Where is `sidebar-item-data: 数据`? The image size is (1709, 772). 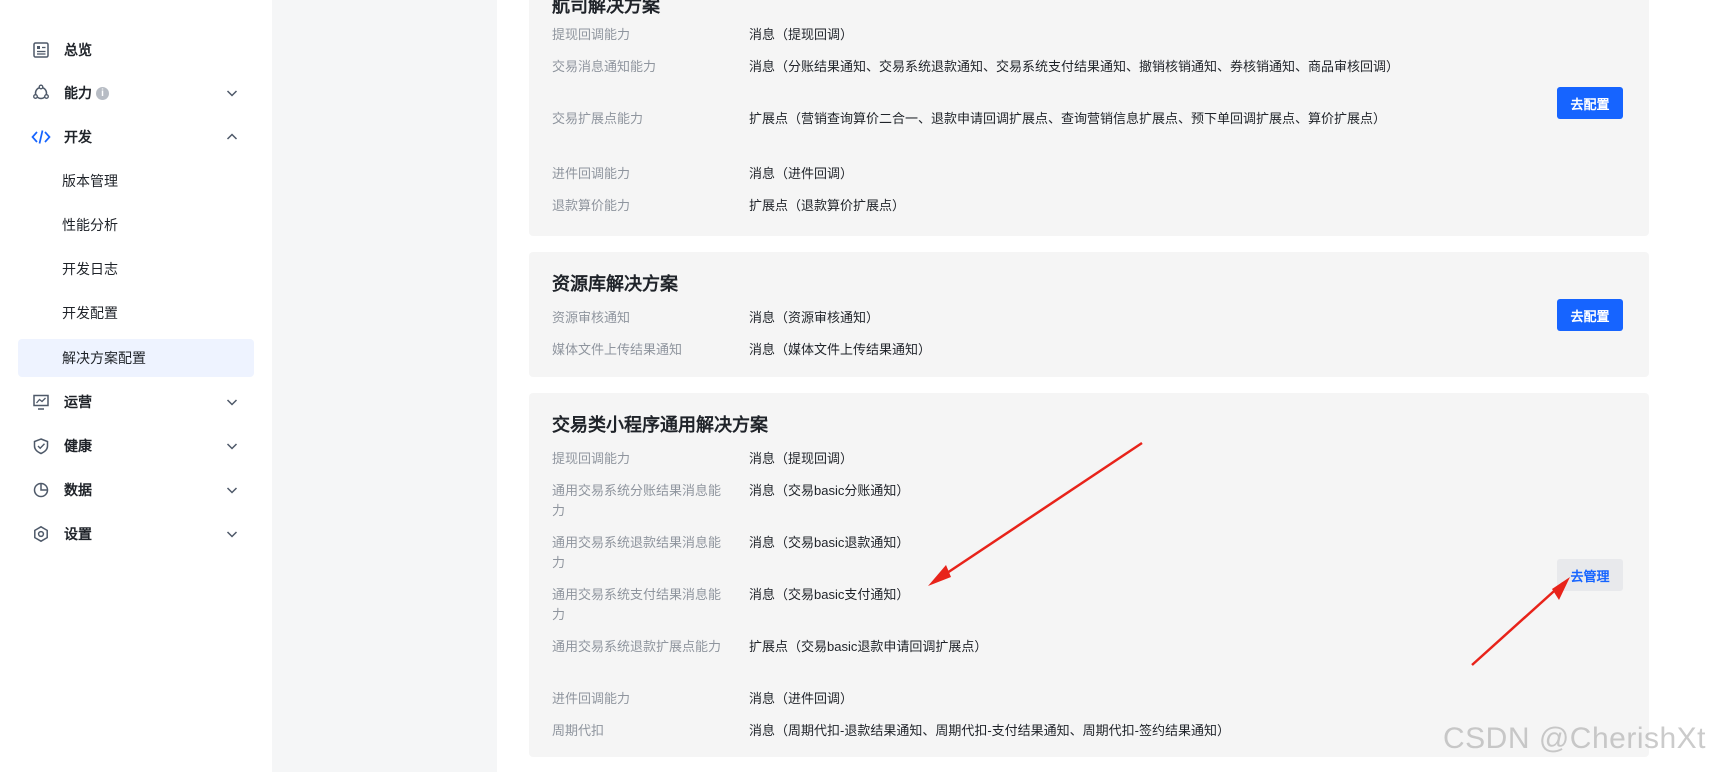
sidebar-item-data: 数据 is located at coordinates (136, 490).